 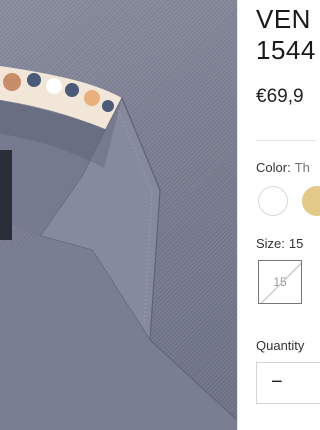 What do you see at coordinates (286, 34) in the screenshot?
I see `product-title: VEN 1544` at bounding box center [286, 34].